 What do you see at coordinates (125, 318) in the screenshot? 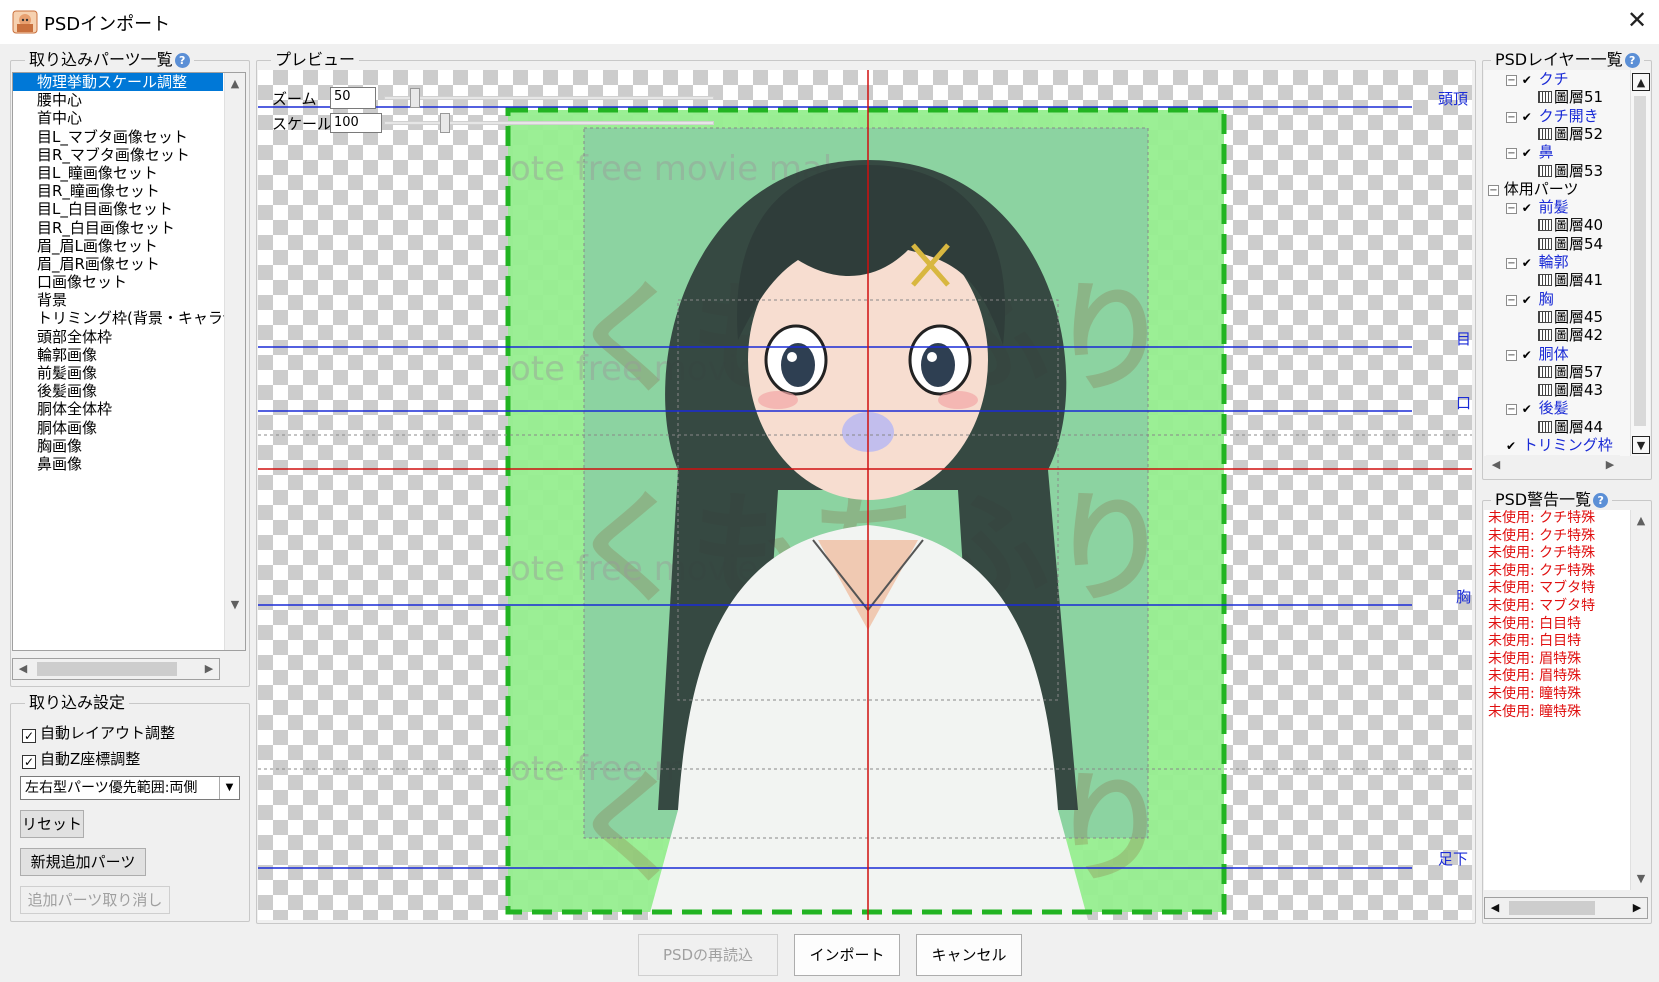
I see `list-item: トリミング枠(背景・キャラ切` at bounding box center [125, 318].